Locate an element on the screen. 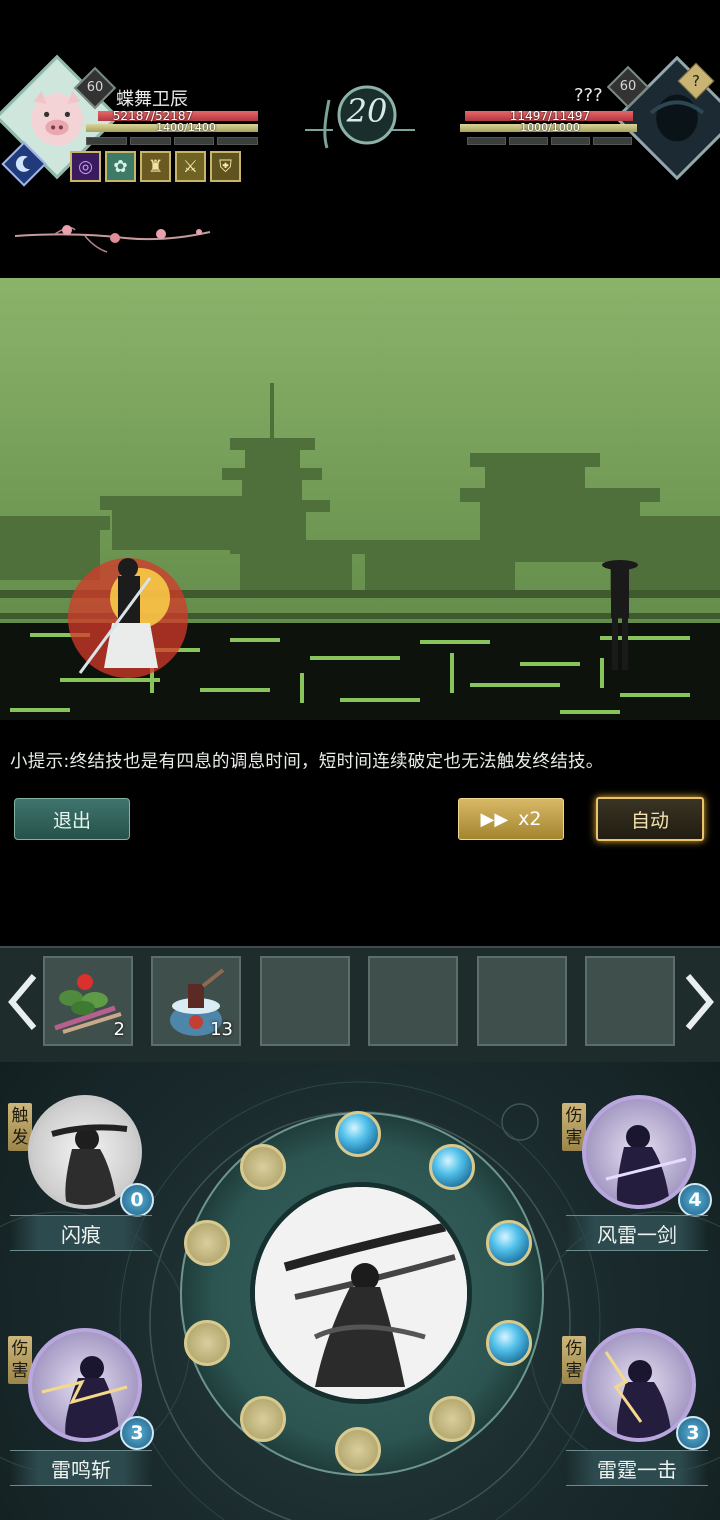  skill-name: 雷霆一击 is located at coordinates (637, 1468).